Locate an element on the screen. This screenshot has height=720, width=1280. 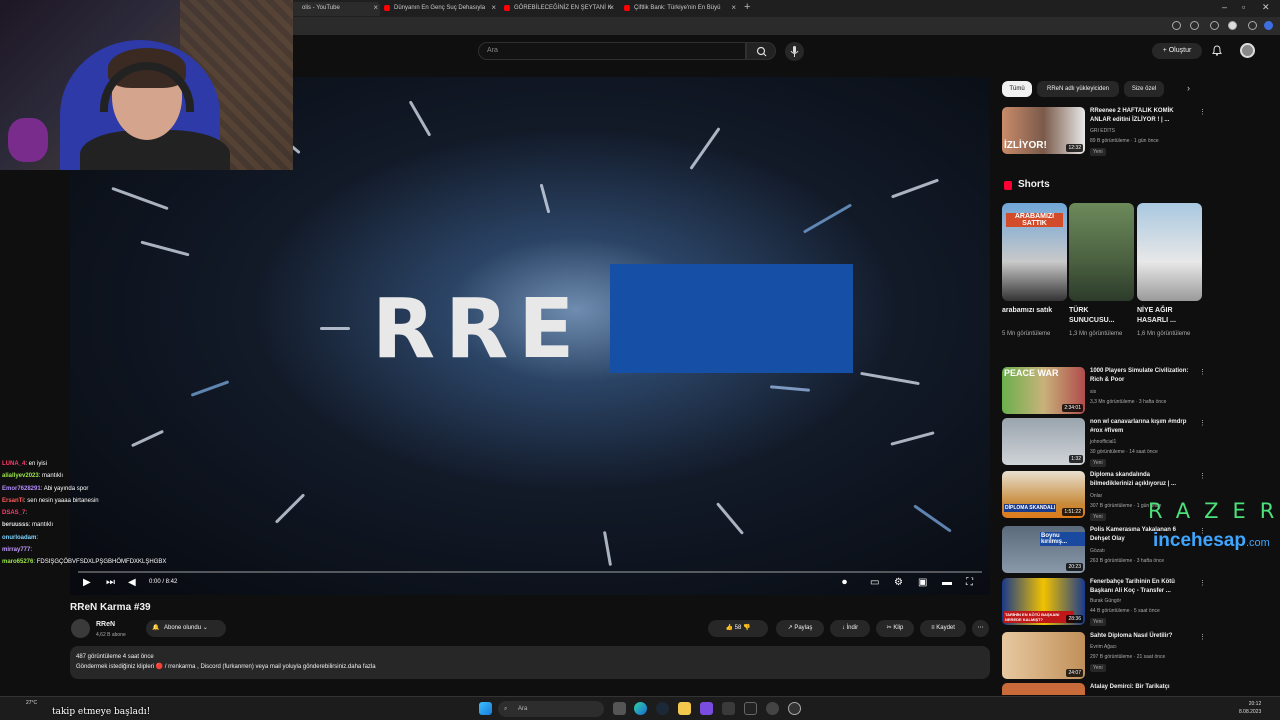
chip-all: Tümü is located at coordinates (1017, 89).